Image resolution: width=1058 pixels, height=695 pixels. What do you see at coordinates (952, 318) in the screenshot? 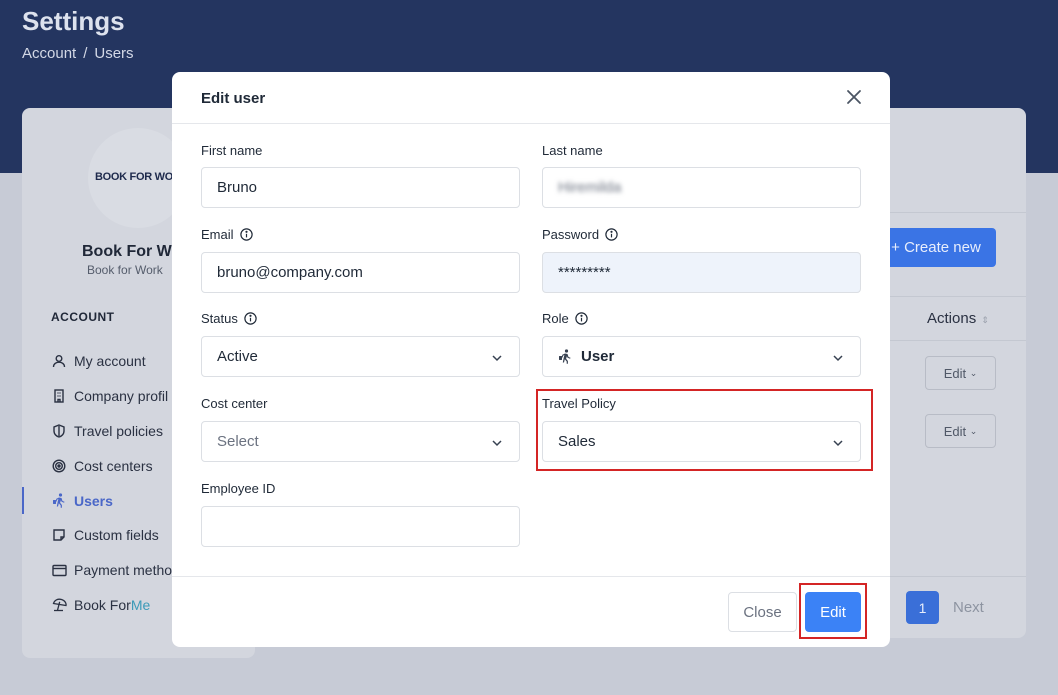
I see `actions-header-label: Actions` at bounding box center [952, 318].